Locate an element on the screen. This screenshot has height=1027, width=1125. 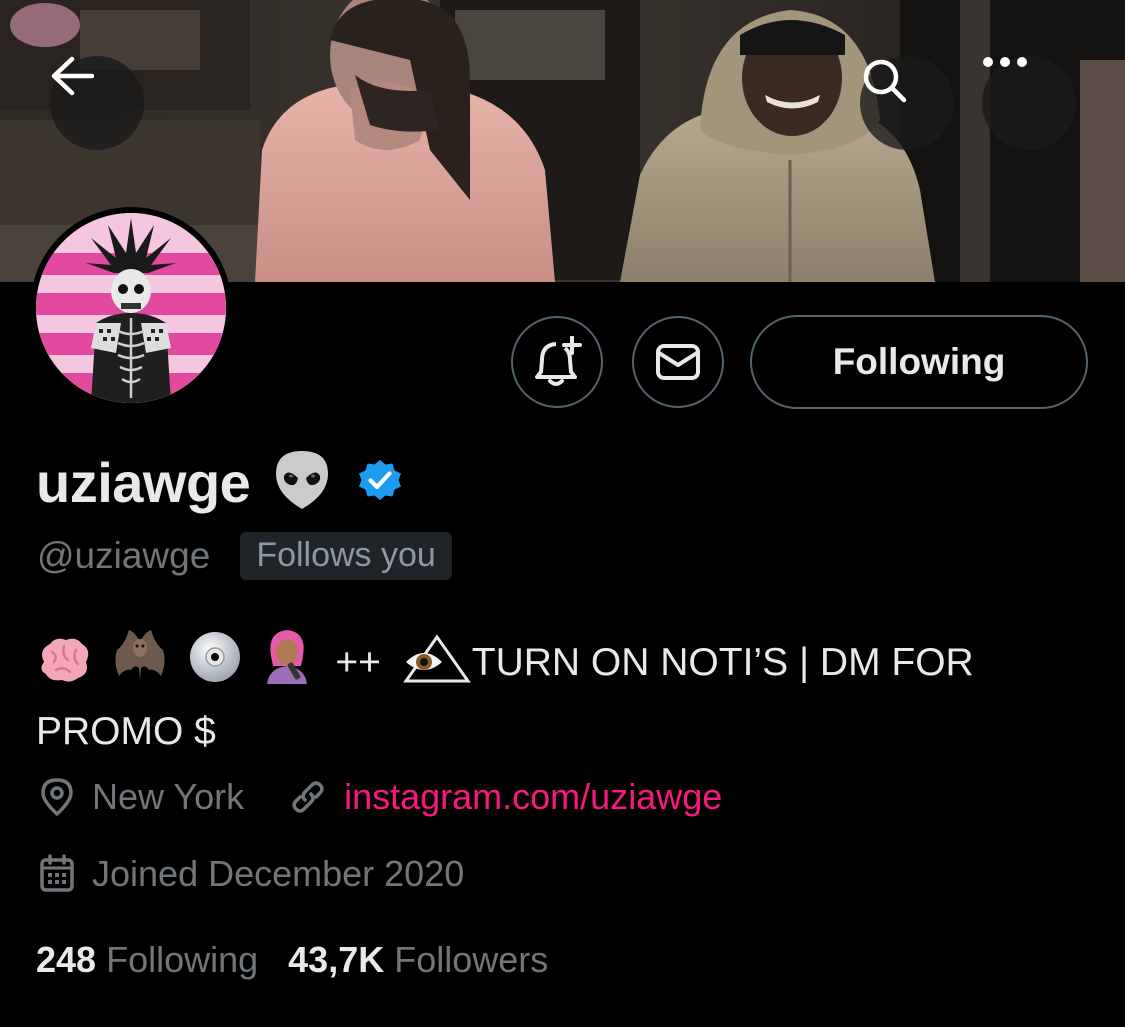
joined-row: Joined December 2020 is located at coordinates (251, 874).